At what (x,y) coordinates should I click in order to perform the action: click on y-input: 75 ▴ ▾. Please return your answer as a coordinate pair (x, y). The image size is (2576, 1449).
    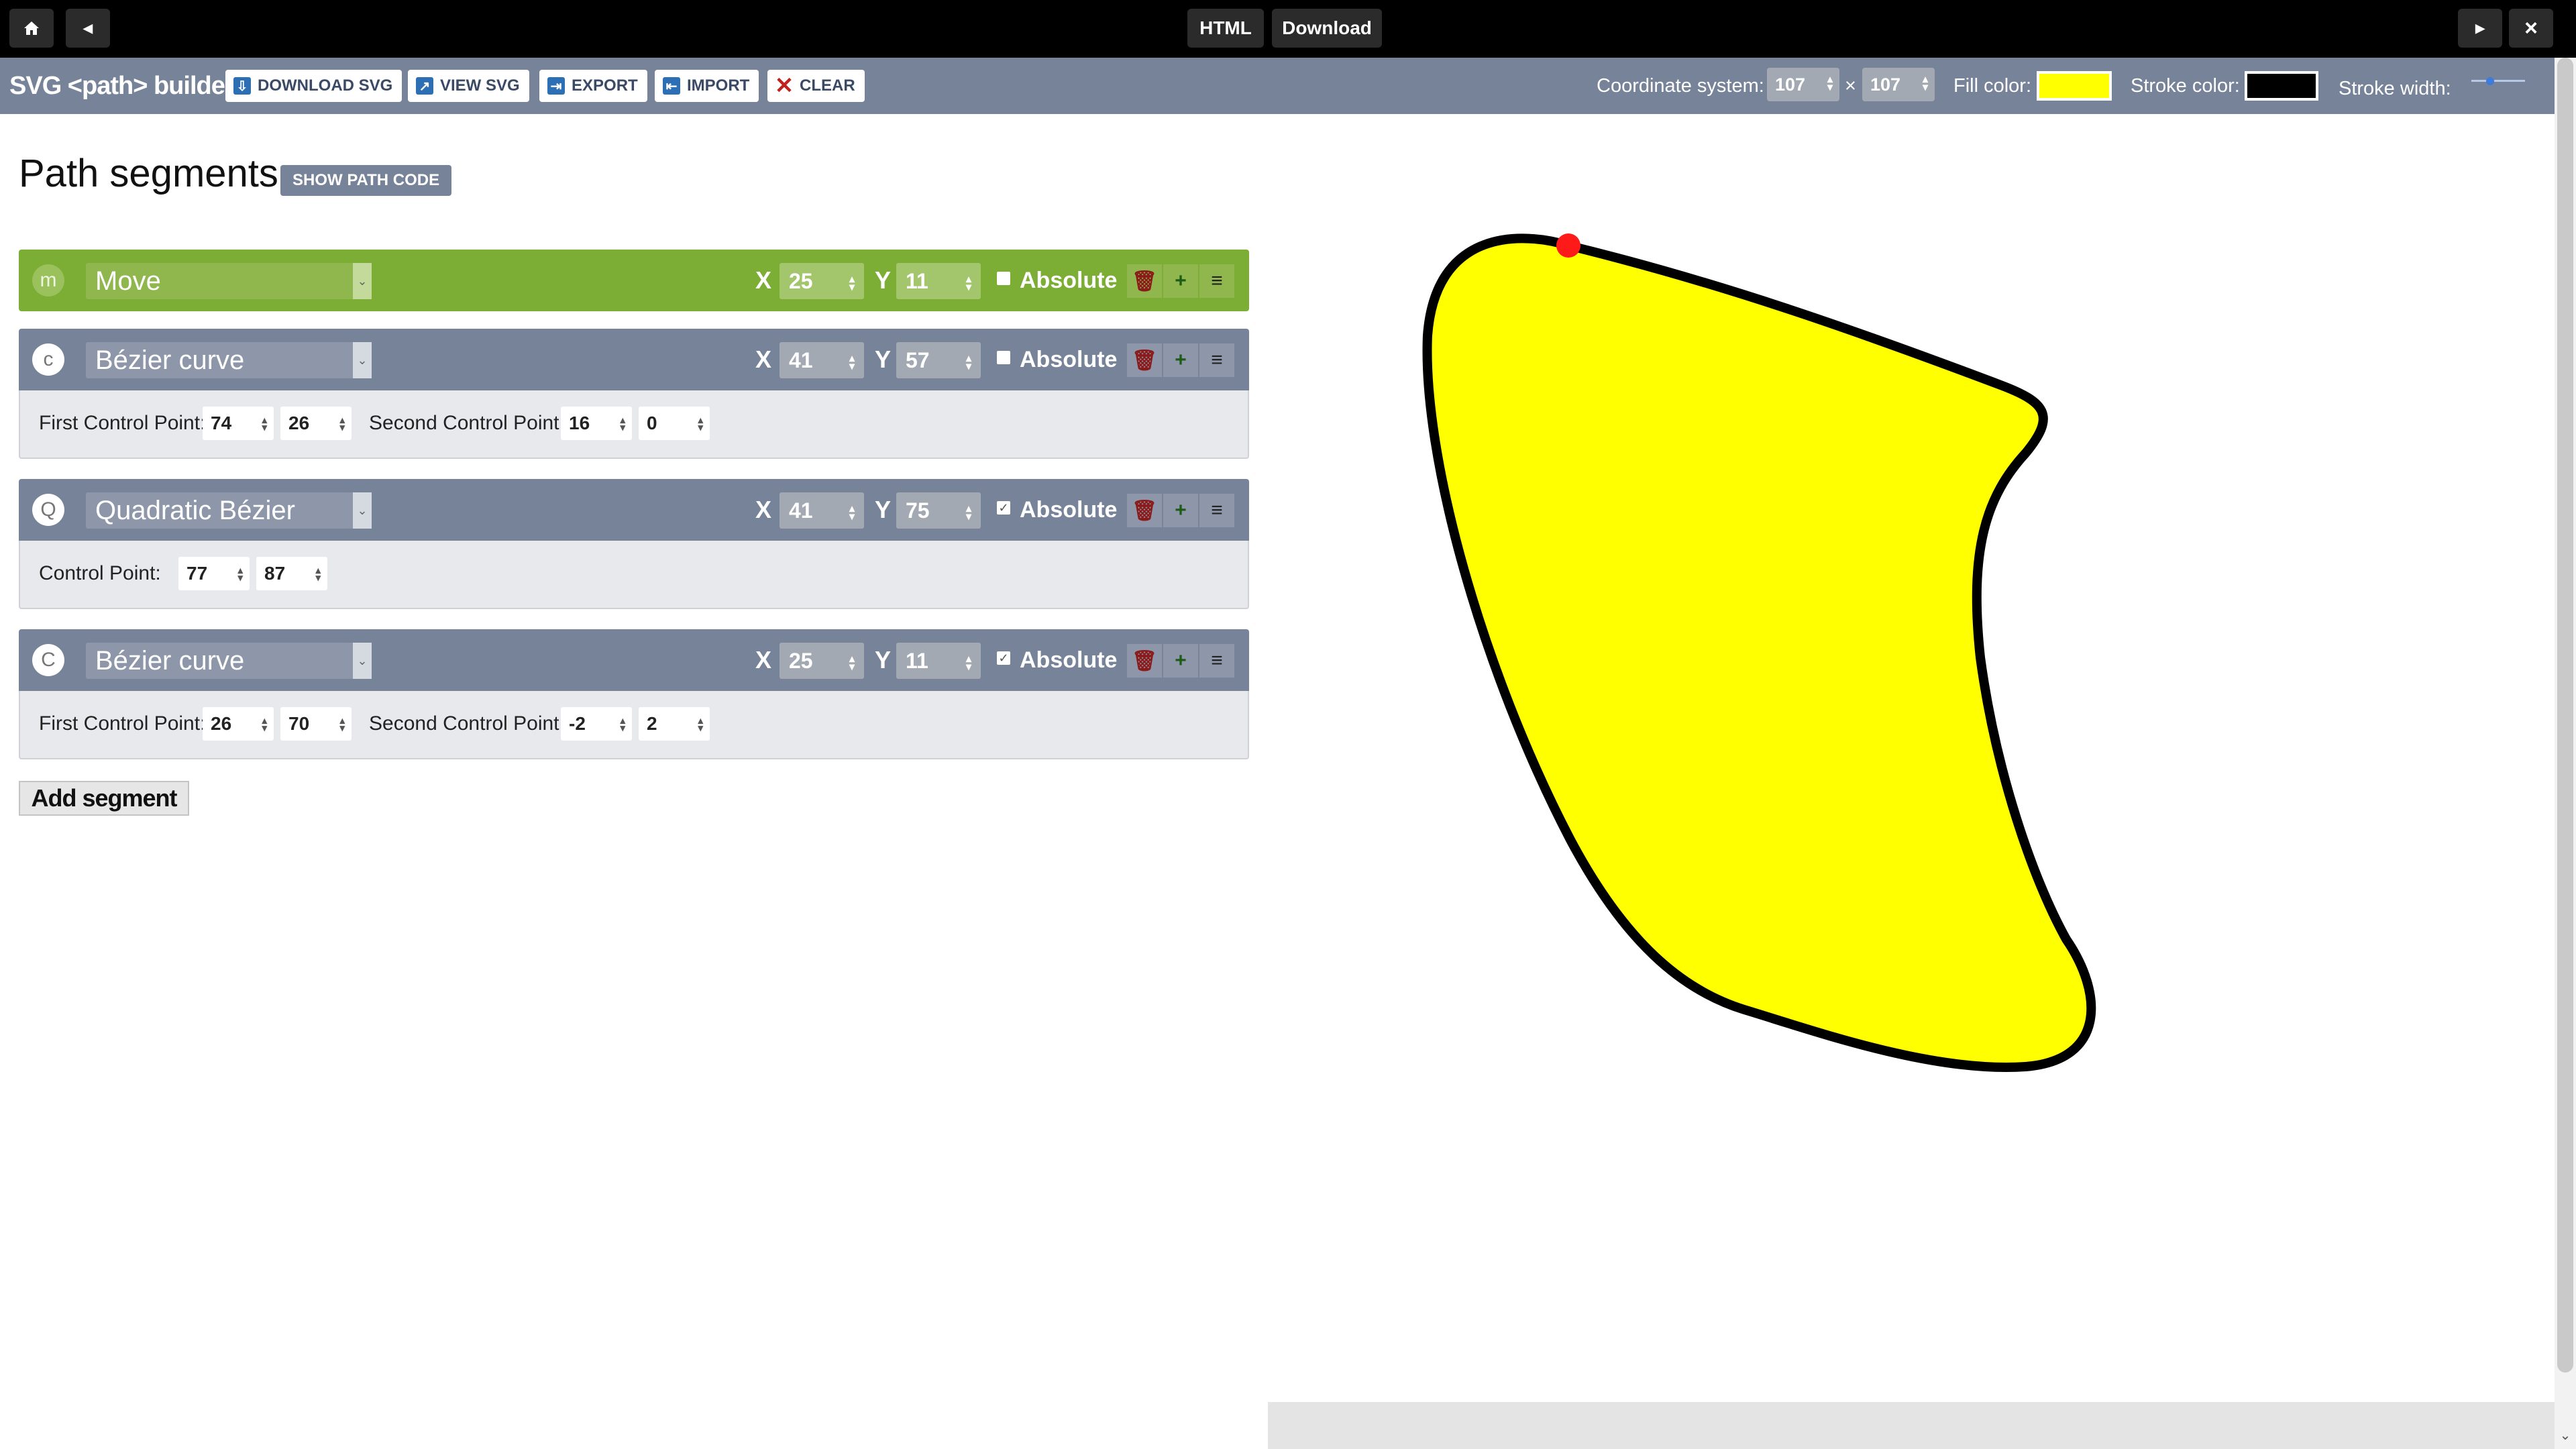
    Looking at the image, I should click on (938, 510).